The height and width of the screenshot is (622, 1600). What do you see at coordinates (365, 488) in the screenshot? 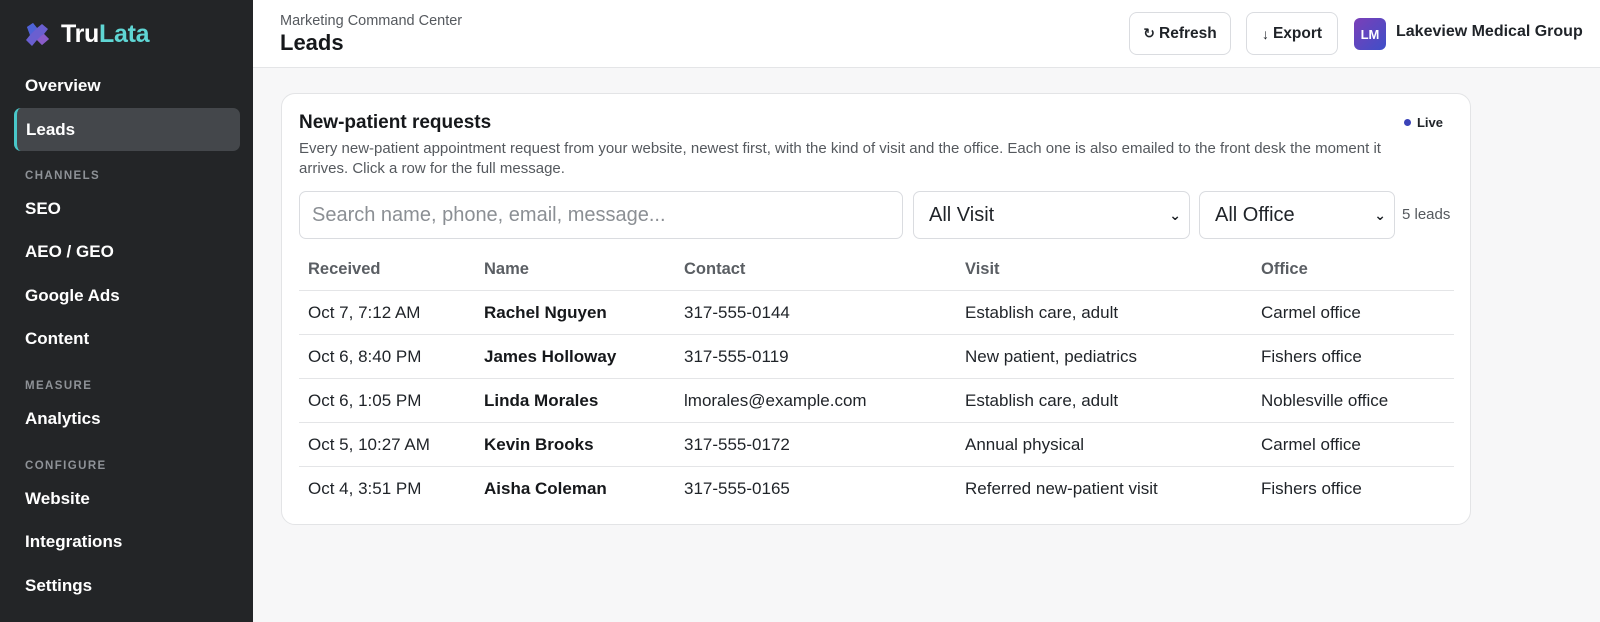
I see `cell-received: Oct 4, 3:51 PM` at bounding box center [365, 488].